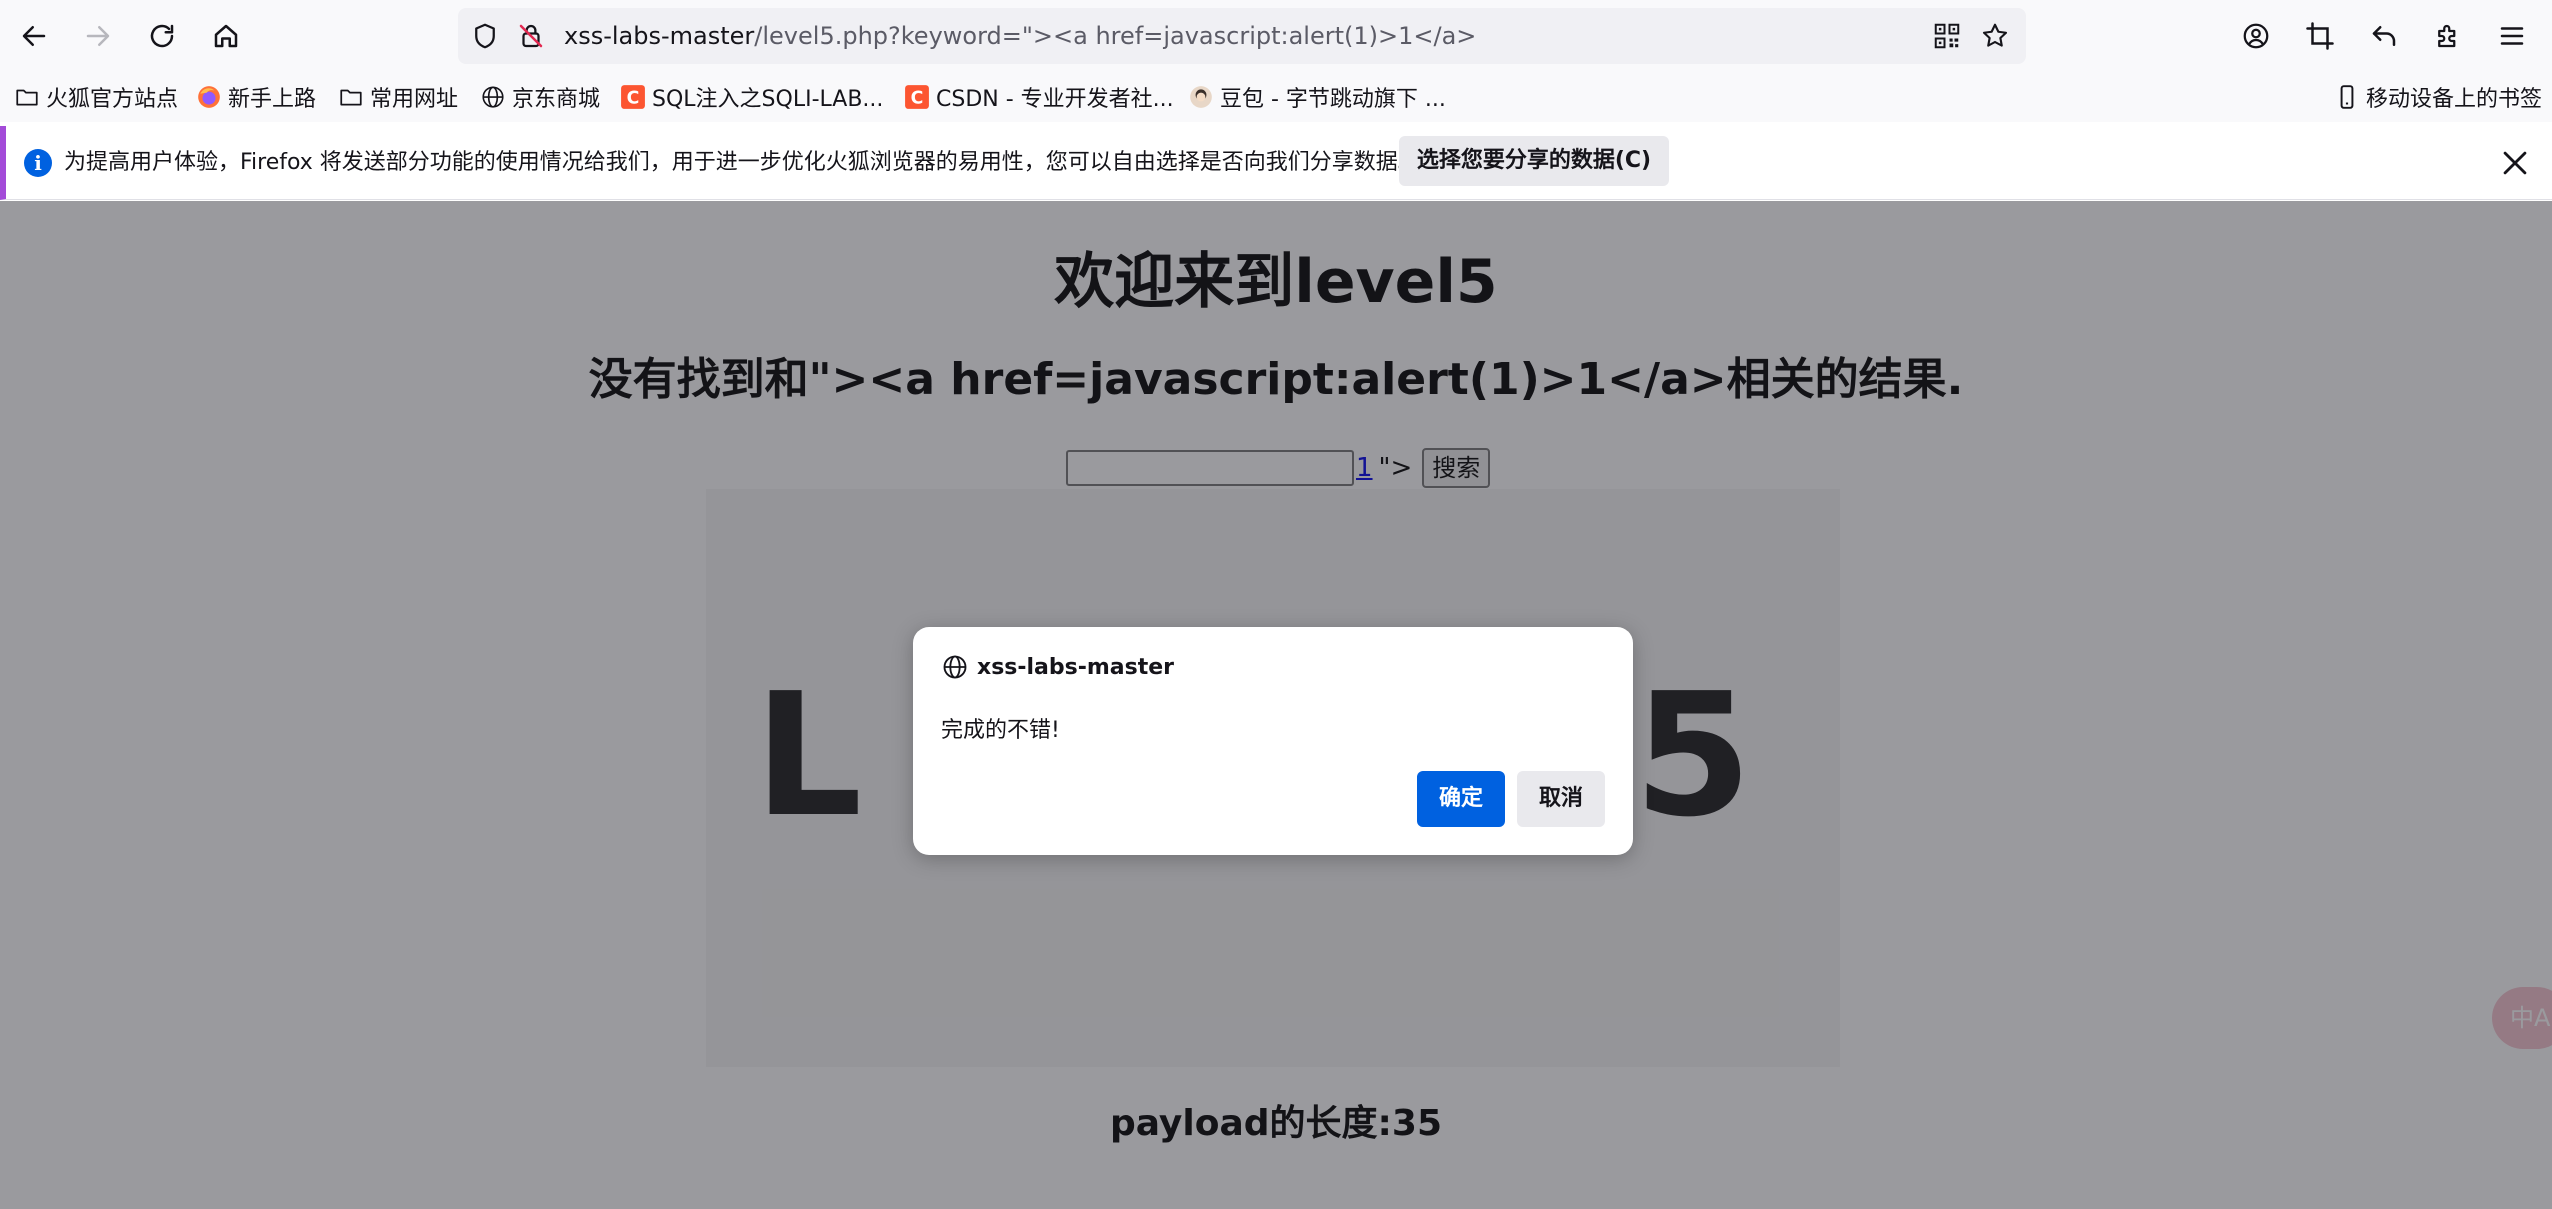 The width and height of the screenshot is (2552, 1209). I want to click on forward-icon, so click(98, 36).